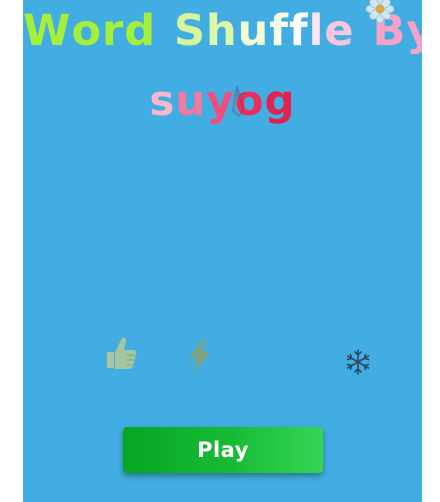  Describe the element at coordinates (380, 12) in the screenshot. I see `flower-icon` at that location.